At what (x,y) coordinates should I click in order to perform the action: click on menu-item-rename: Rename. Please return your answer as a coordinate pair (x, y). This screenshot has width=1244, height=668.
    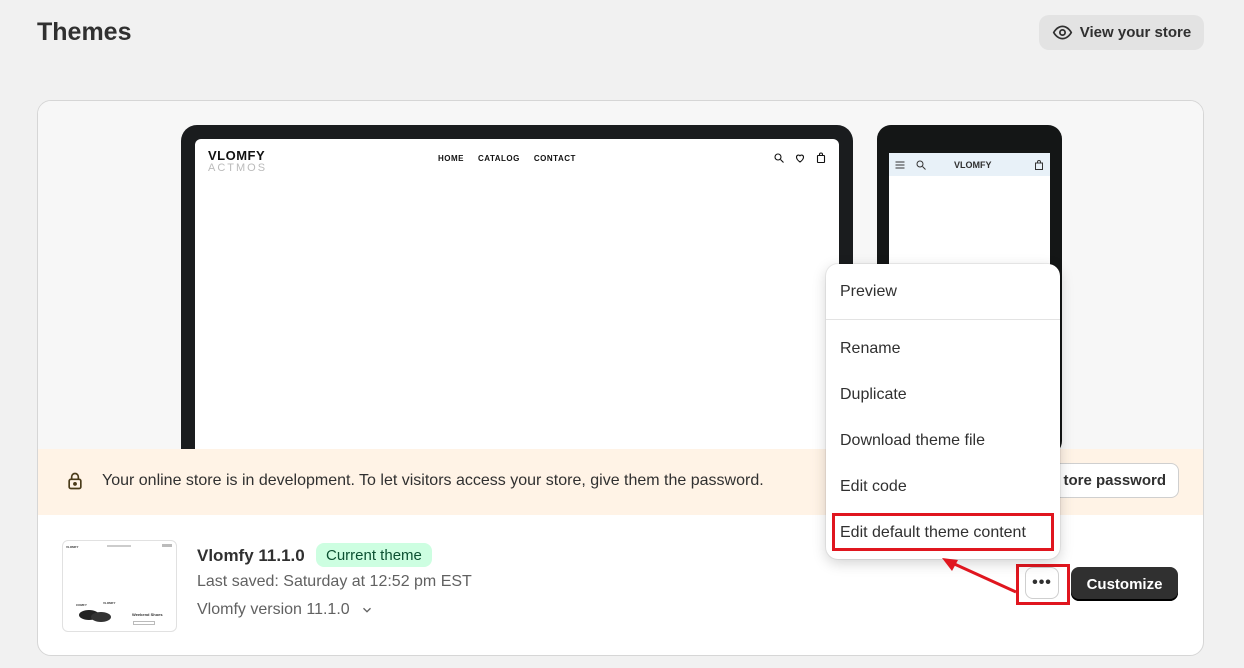
    Looking at the image, I should click on (870, 349).